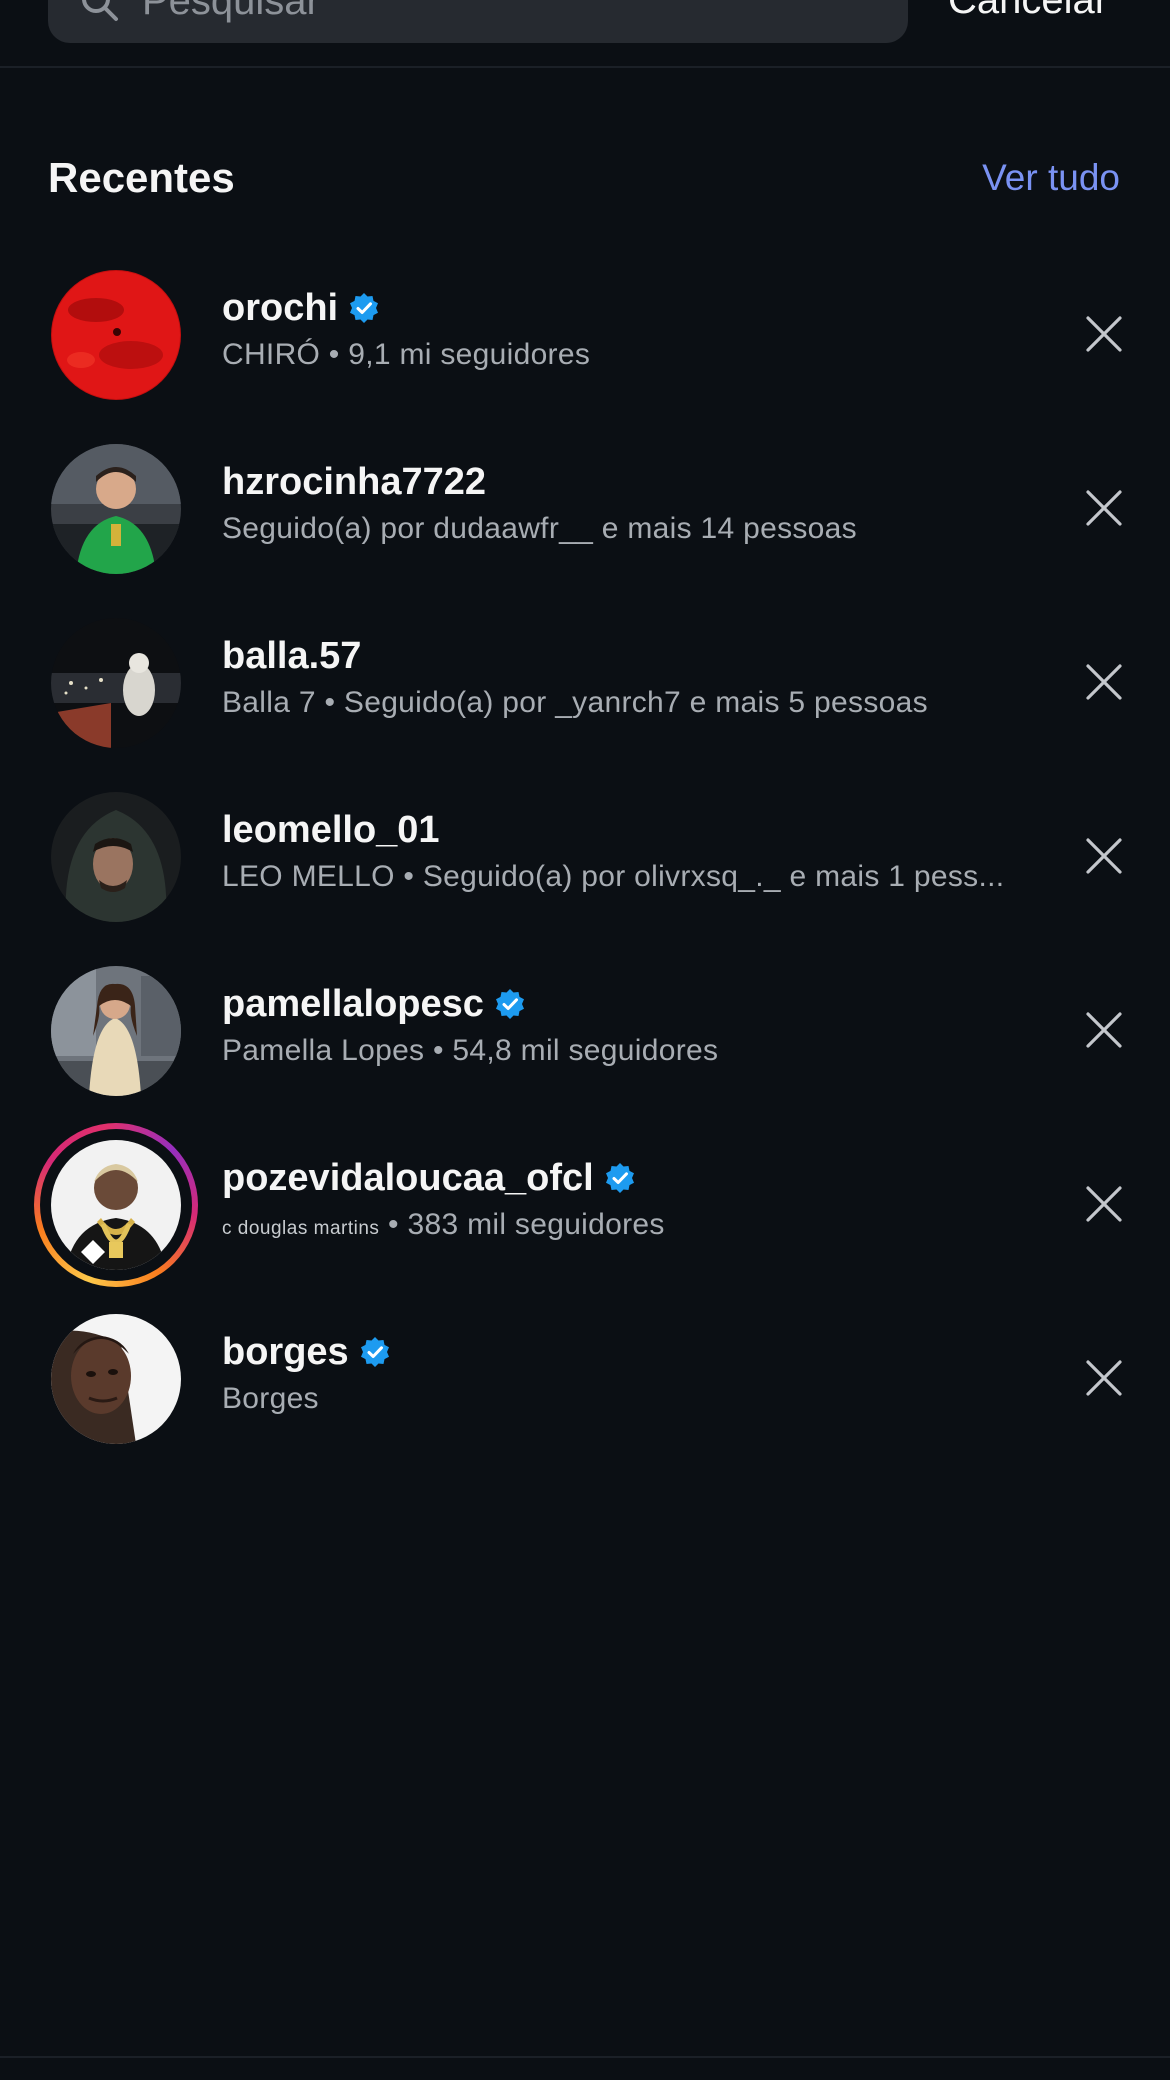 The height and width of the screenshot is (2080, 1170). I want to click on username-line: leomello_01, so click(632, 830).